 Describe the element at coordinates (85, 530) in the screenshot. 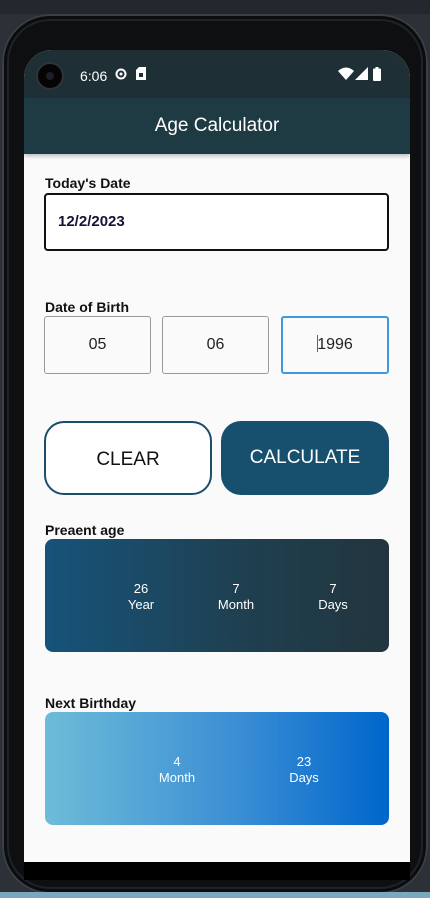

I see `present-age-label: Preaent age` at that location.